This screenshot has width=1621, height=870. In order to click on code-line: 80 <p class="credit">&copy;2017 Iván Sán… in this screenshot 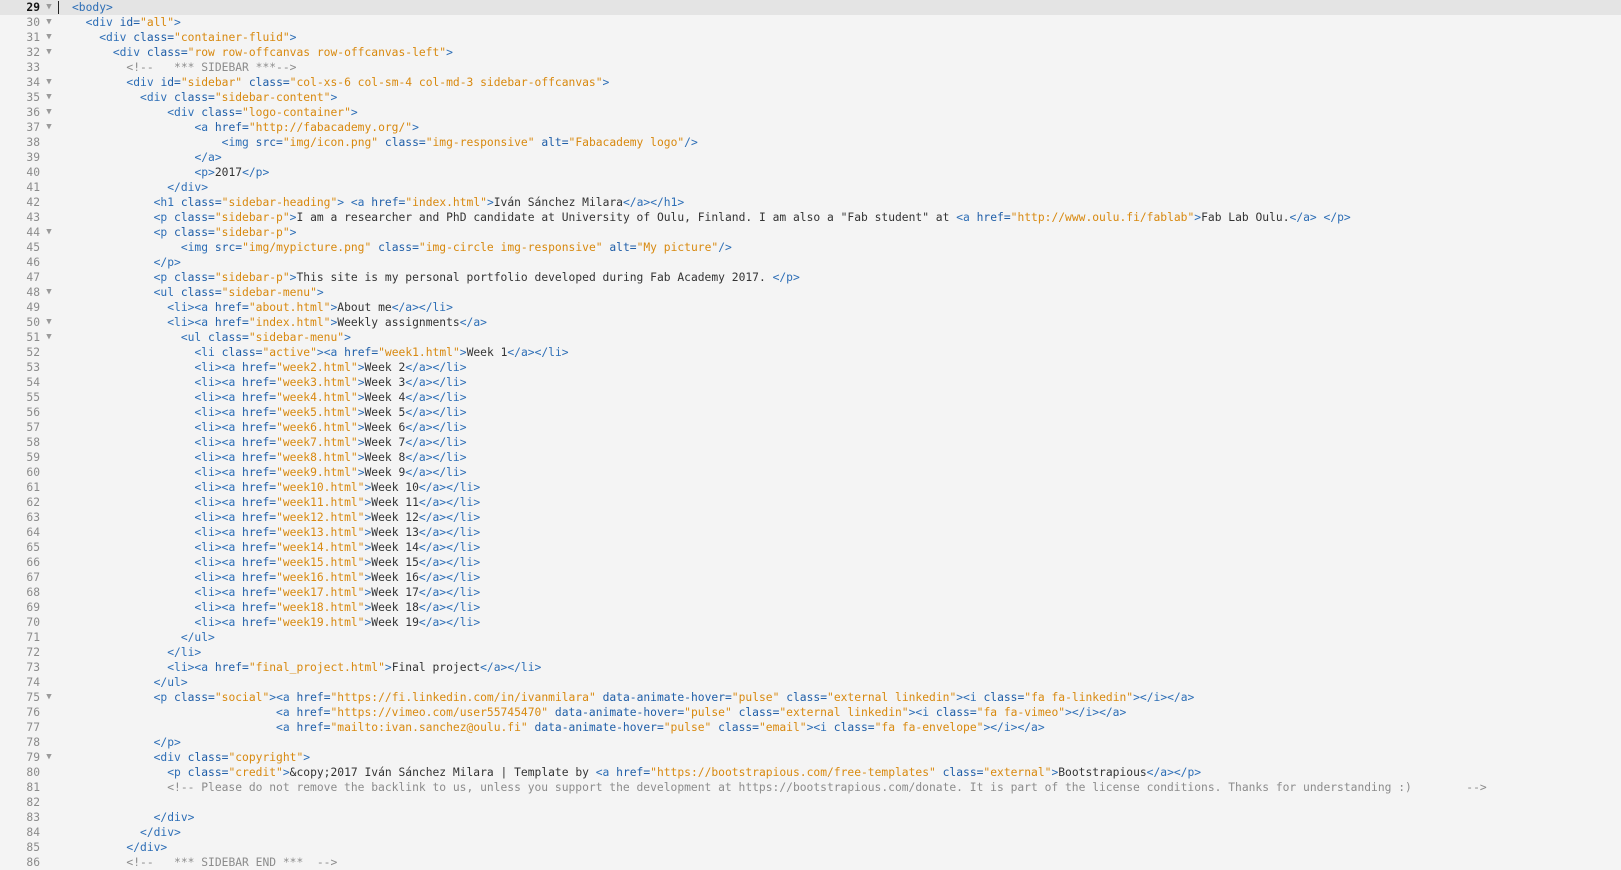, I will do `click(810, 772)`.